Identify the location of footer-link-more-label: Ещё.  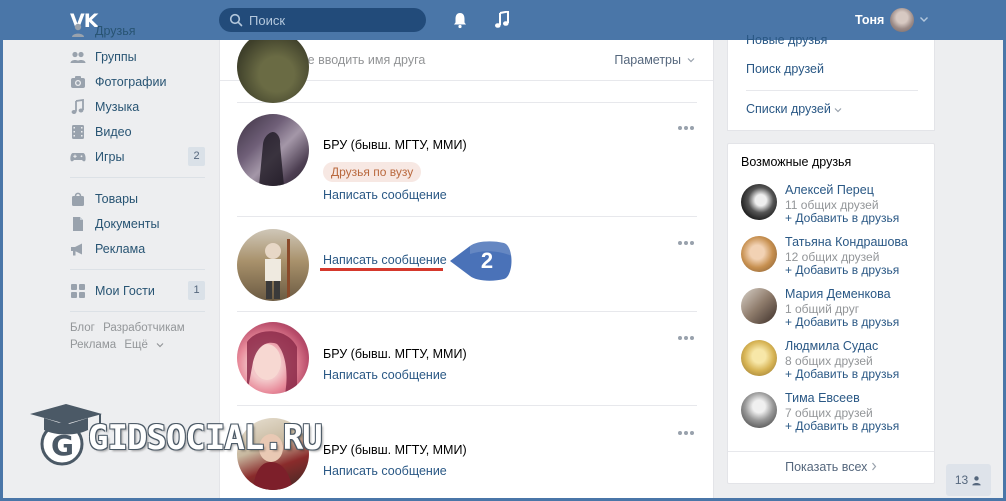
(136, 345).